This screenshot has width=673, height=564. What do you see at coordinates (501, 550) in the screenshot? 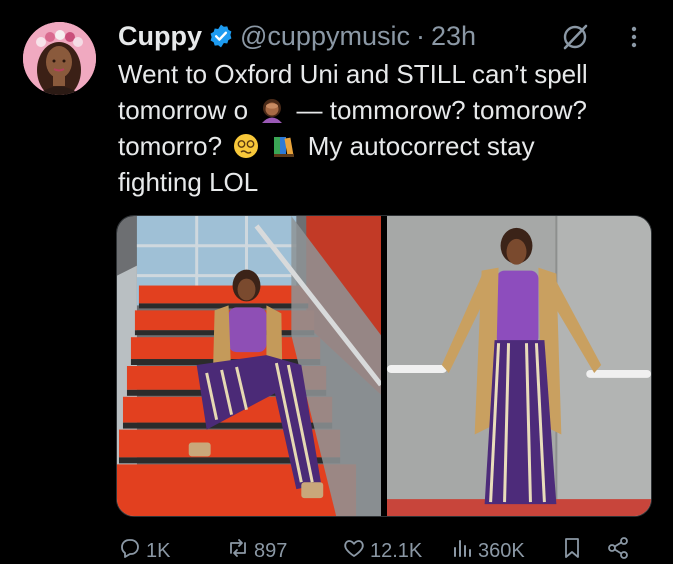
I see `views-count: 360K` at bounding box center [501, 550].